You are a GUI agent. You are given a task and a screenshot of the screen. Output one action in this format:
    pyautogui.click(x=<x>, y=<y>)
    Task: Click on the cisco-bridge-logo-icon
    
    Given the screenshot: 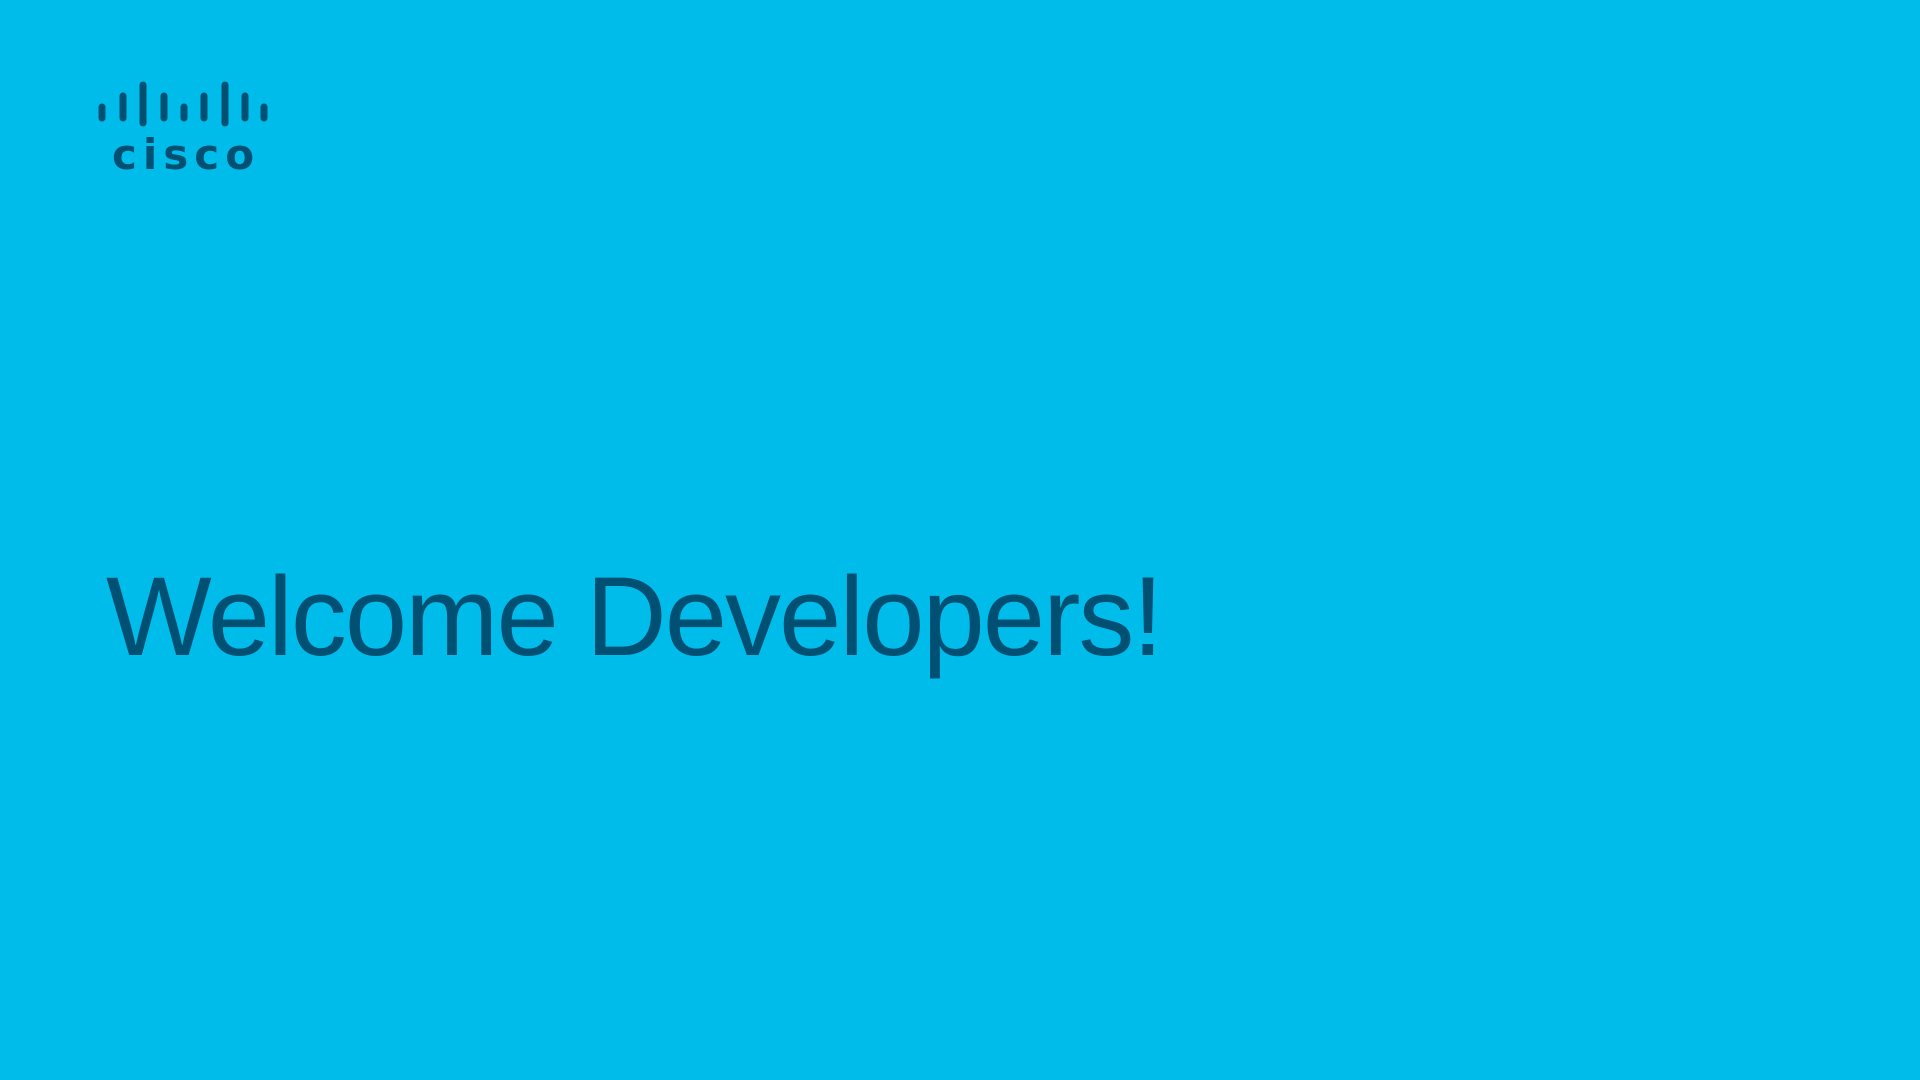 What is the action you would take?
    pyautogui.click(x=183, y=104)
    